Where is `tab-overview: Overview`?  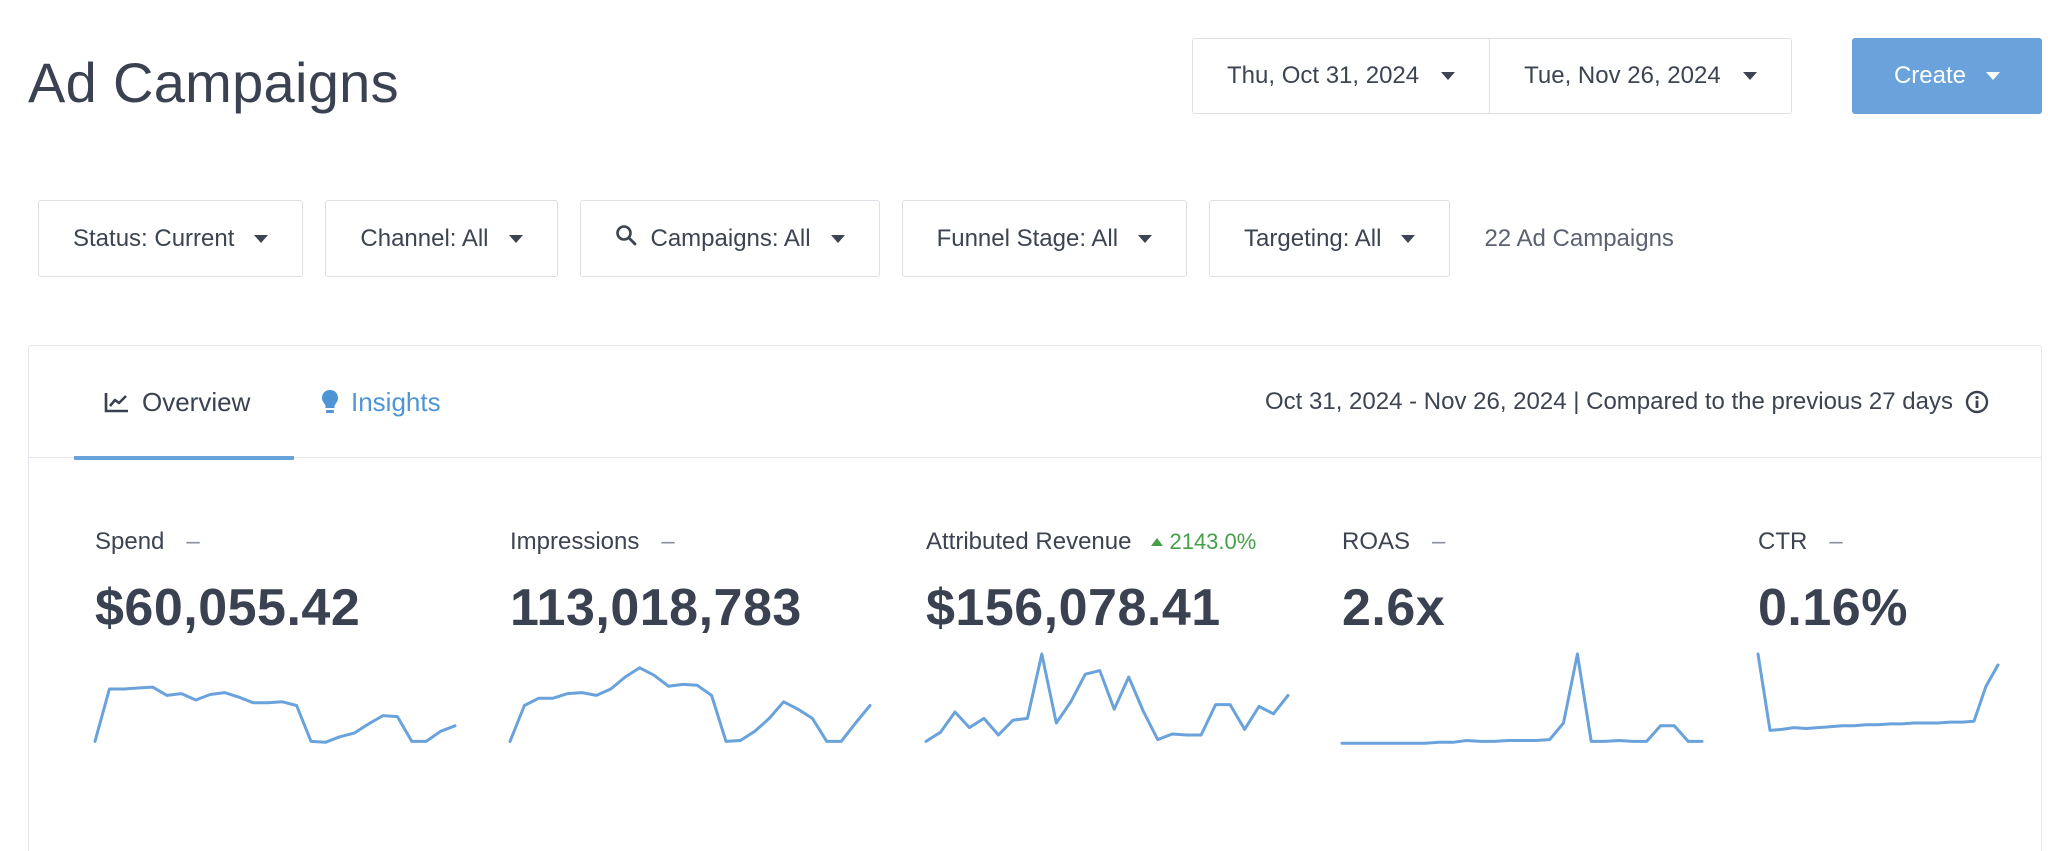
tab-overview: Overview is located at coordinates (184, 403).